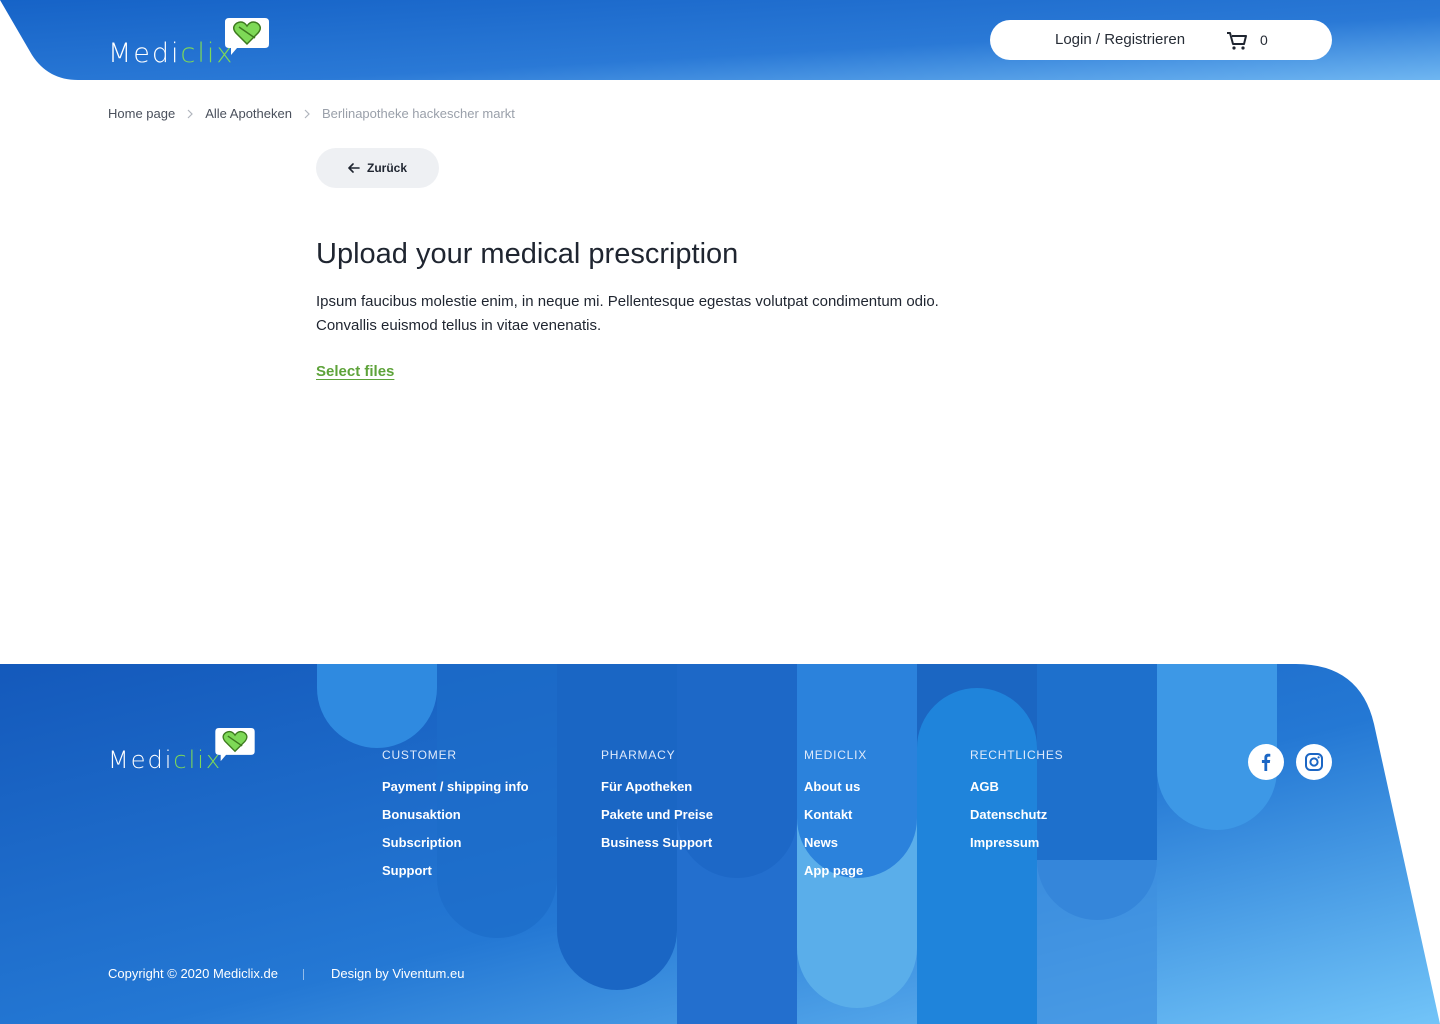 This screenshot has width=1440, height=1024. Describe the element at coordinates (418, 113) in the screenshot. I see `breadcrumb-current: Berlinapotheke hackescher markt` at that location.